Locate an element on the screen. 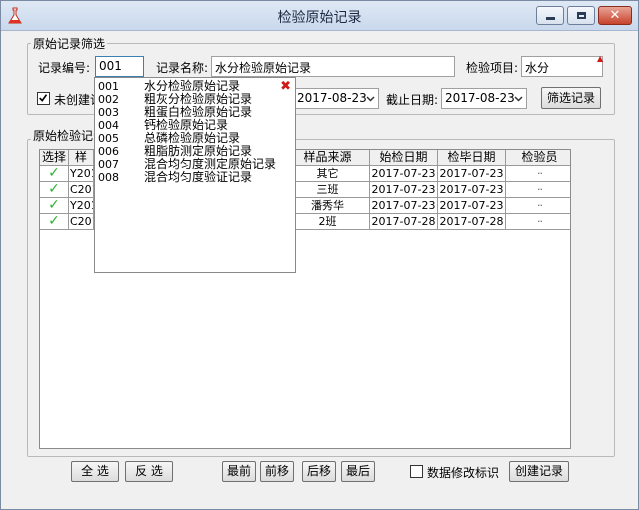  record-no-label: 记录编号: is located at coordinates (64, 68).